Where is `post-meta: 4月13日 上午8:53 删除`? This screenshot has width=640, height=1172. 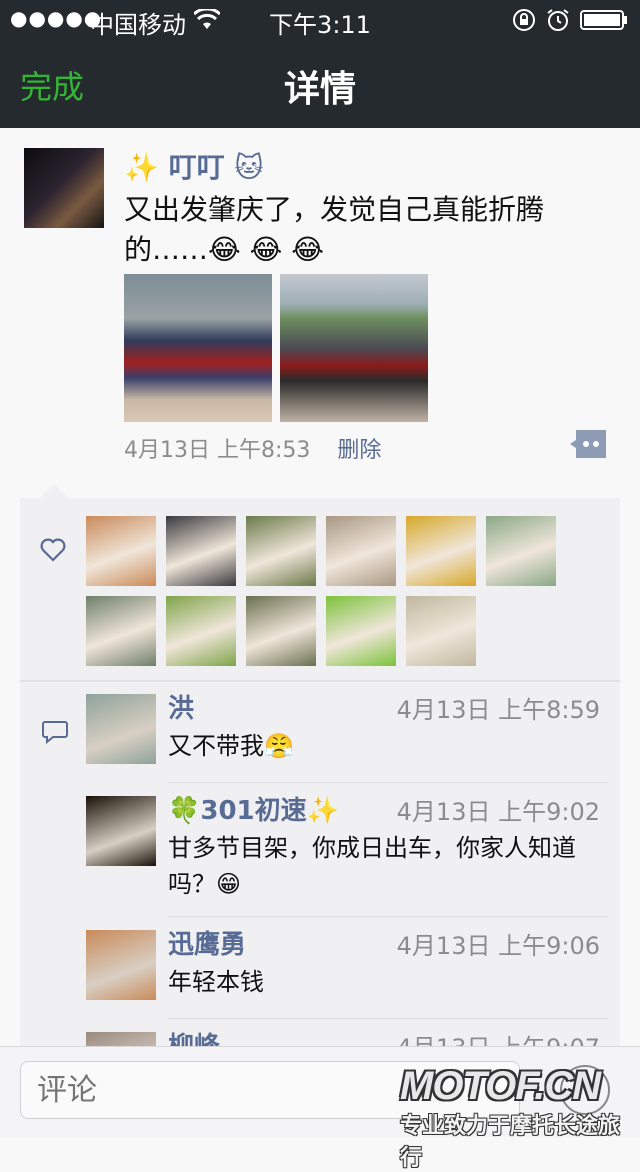
post-meta: 4月13日 上午8:53 删除 is located at coordinates (252, 448).